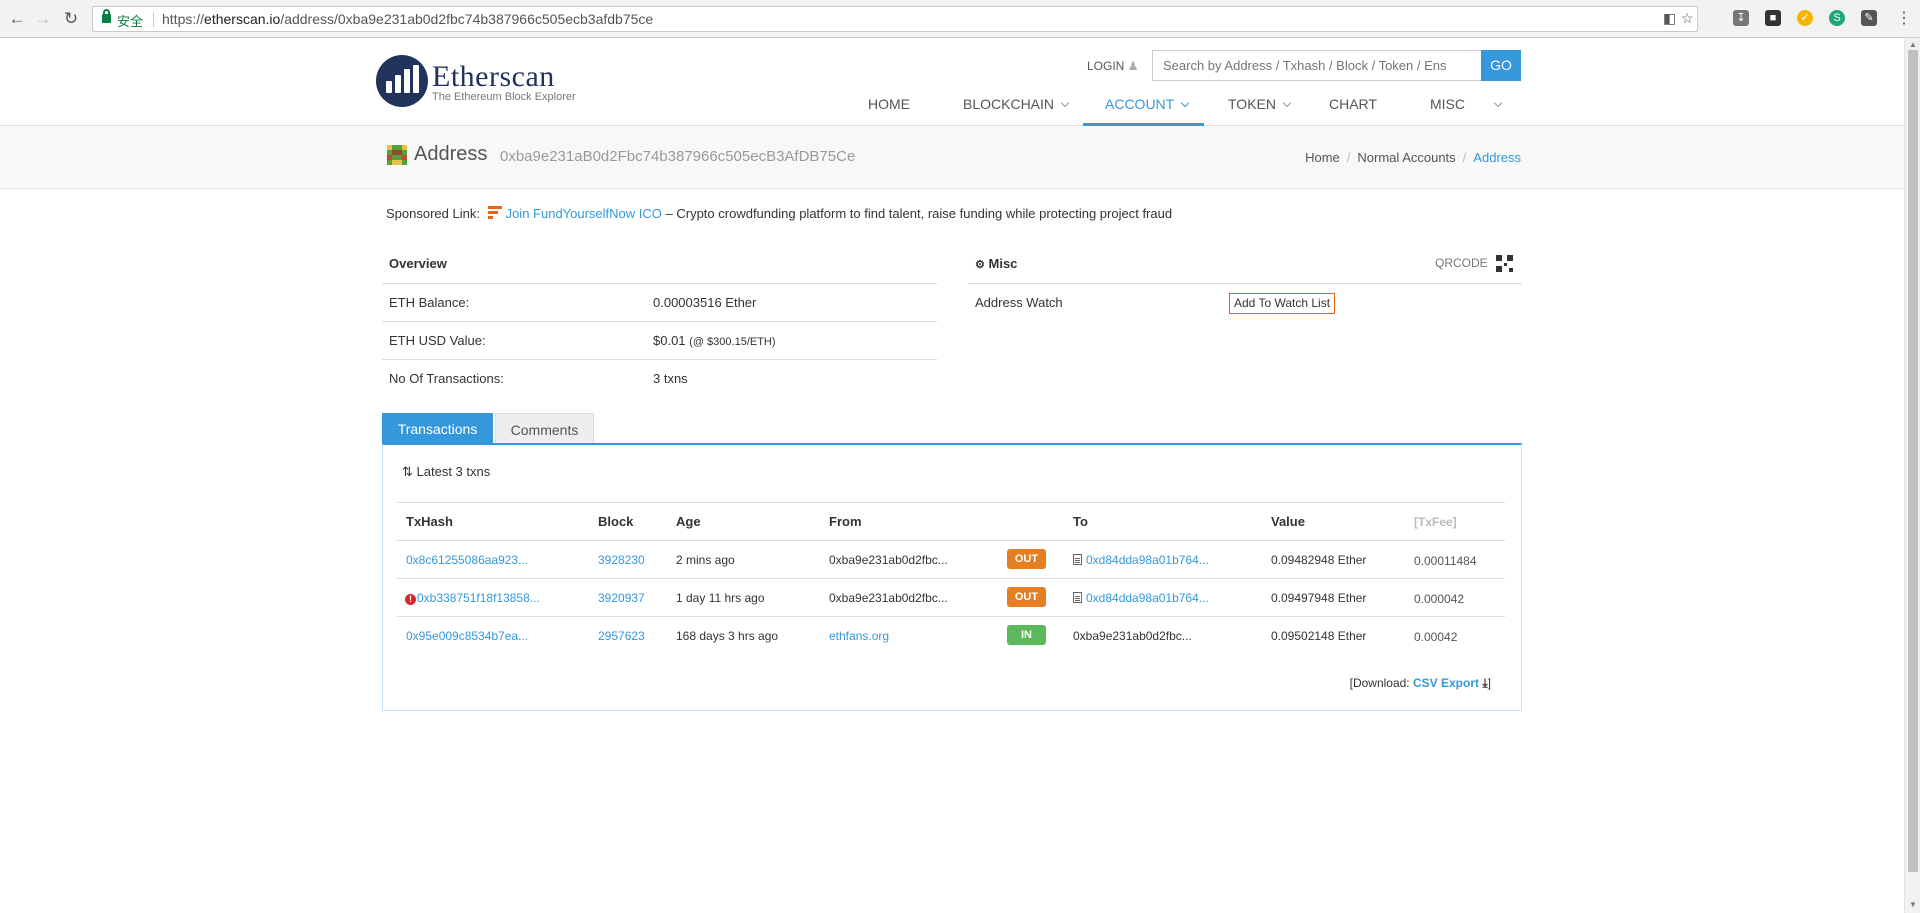 The image size is (1920, 913). Describe the element at coordinates (1319, 560) in the screenshot. I see `tx-value: 0.09482948 Ether` at that location.